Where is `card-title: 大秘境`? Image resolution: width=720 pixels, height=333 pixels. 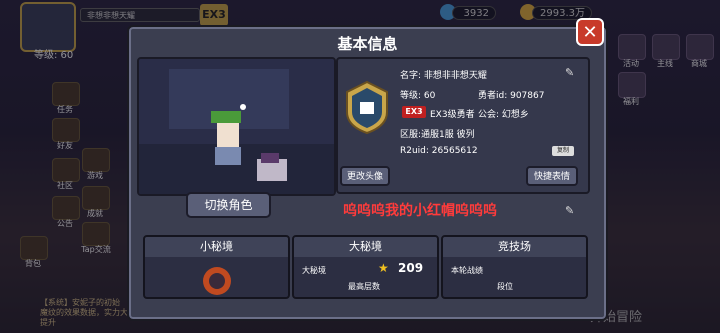
card-title: 大秘境 is located at coordinates (365, 247).